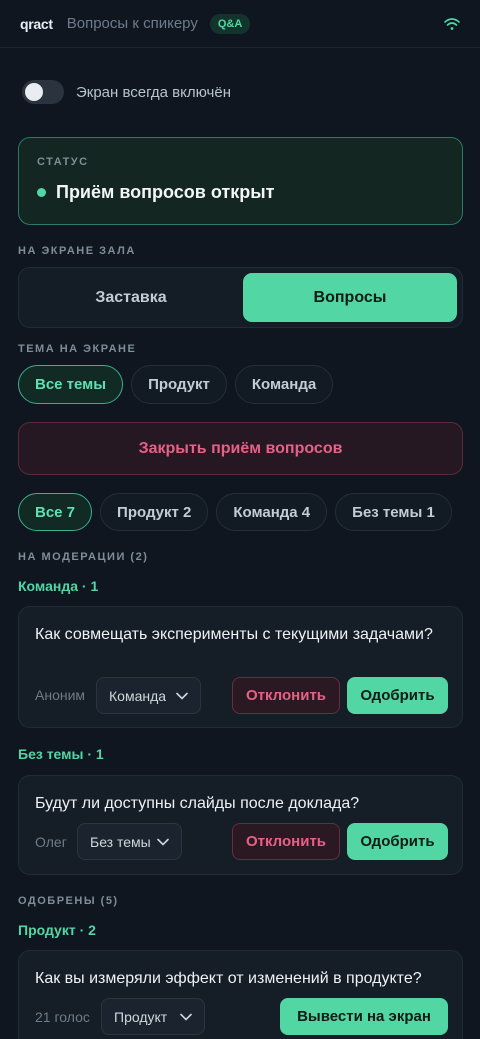 The width and height of the screenshot is (480, 1039). Describe the element at coordinates (41, 192) in the screenshot. I see `status-dot-icon` at that location.